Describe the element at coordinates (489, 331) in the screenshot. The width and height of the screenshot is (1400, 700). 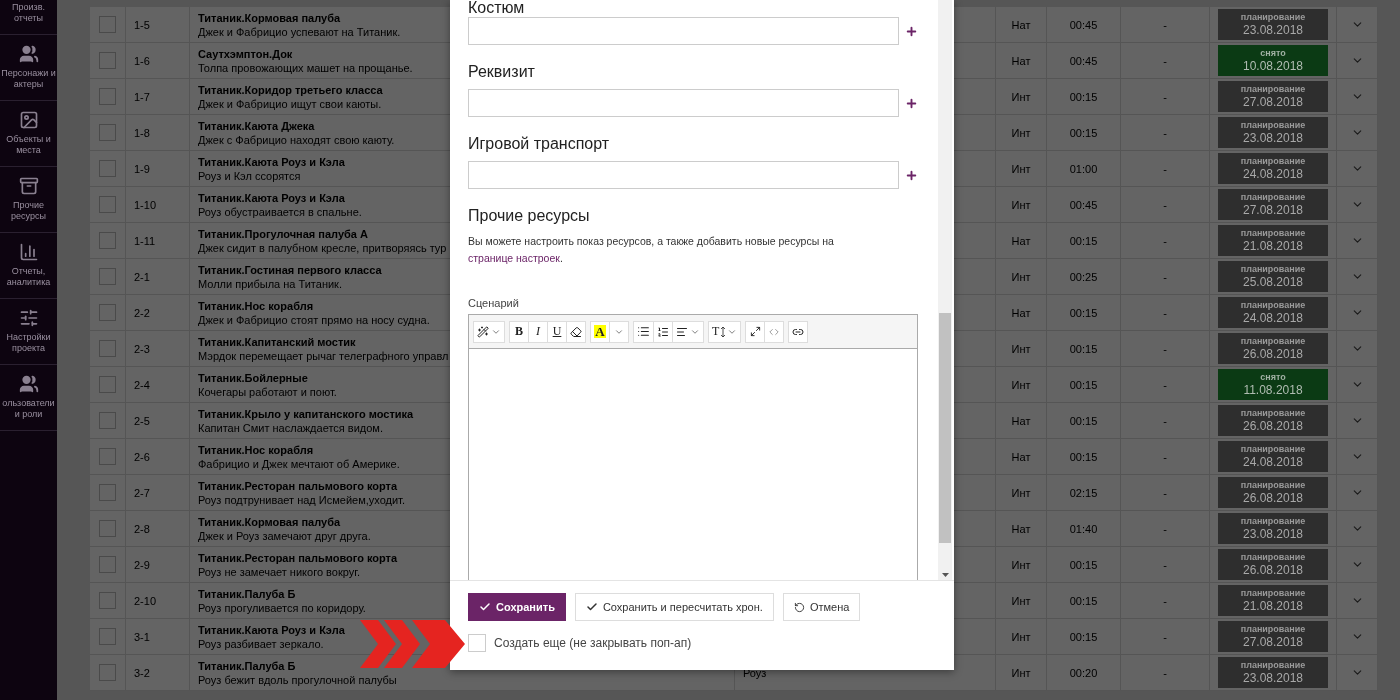
I see `style-button` at that location.